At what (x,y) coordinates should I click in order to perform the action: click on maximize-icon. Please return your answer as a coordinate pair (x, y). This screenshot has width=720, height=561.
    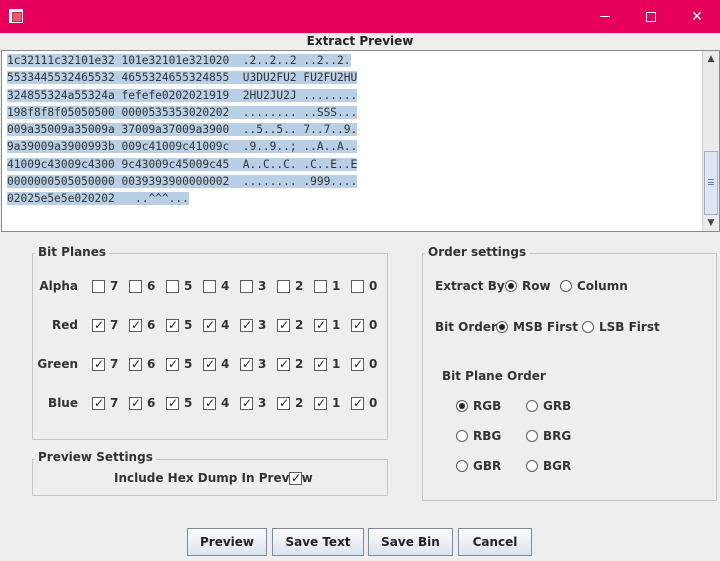
    Looking at the image, I should click on (651, 16).